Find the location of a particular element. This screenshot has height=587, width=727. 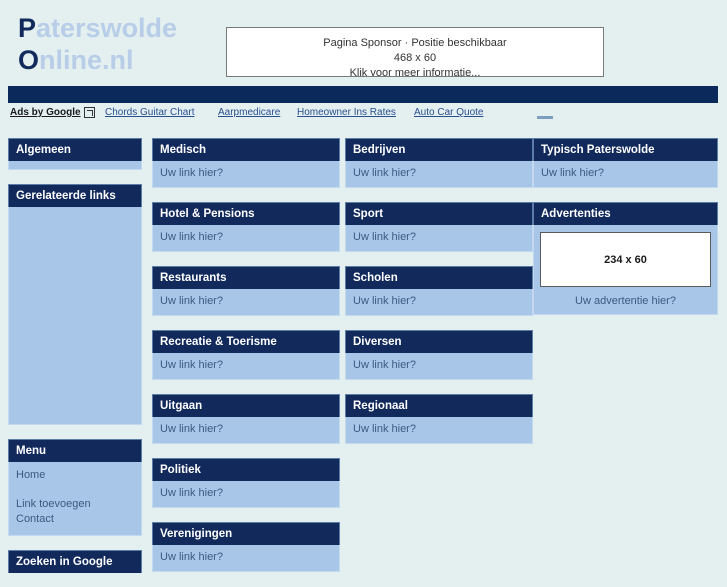

panel-diversen-body: Uw link hier? is located at coordinates (439, 366).